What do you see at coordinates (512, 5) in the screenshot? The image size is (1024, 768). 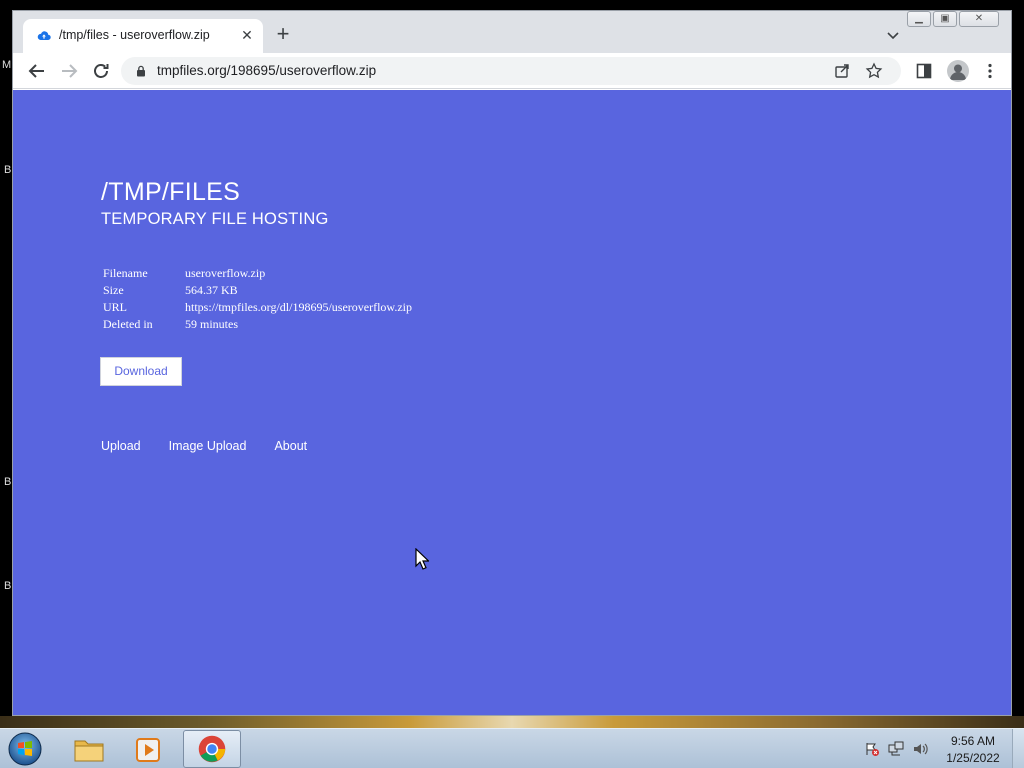 I see `desktop-background` at bounding box center [512, 5].